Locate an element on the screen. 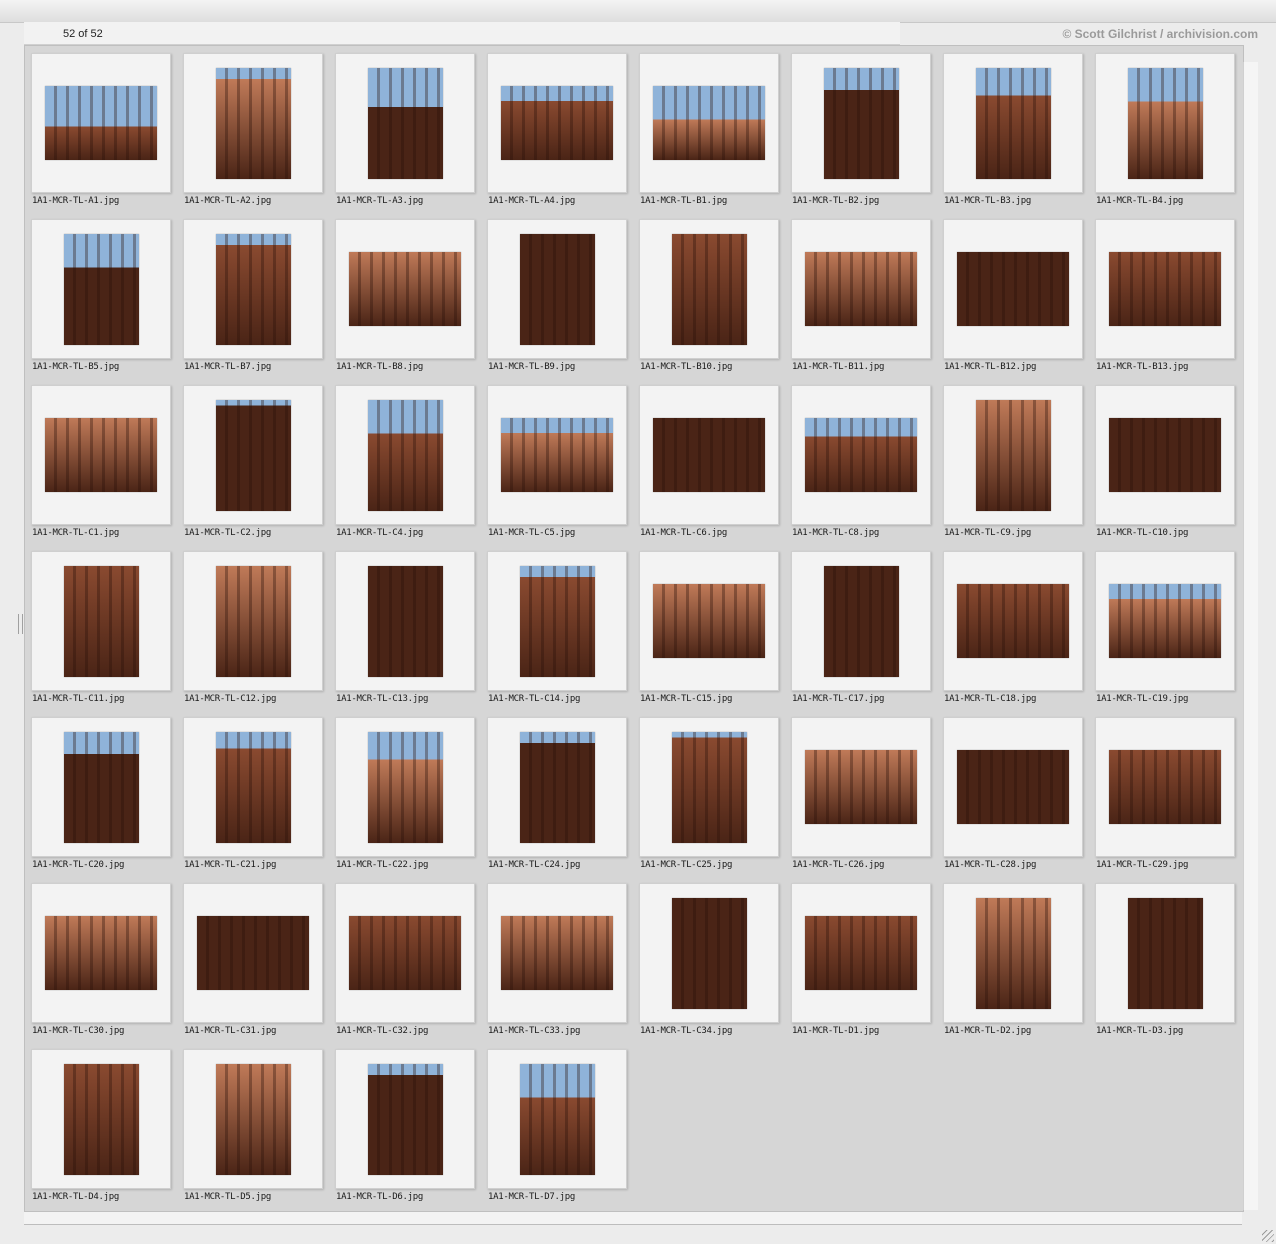 The width and height of the screenshot is (1276, 1244). thumbnail-item: 1A1-MCR-TL-B13.jpg is located at coordinates (1171, 302).